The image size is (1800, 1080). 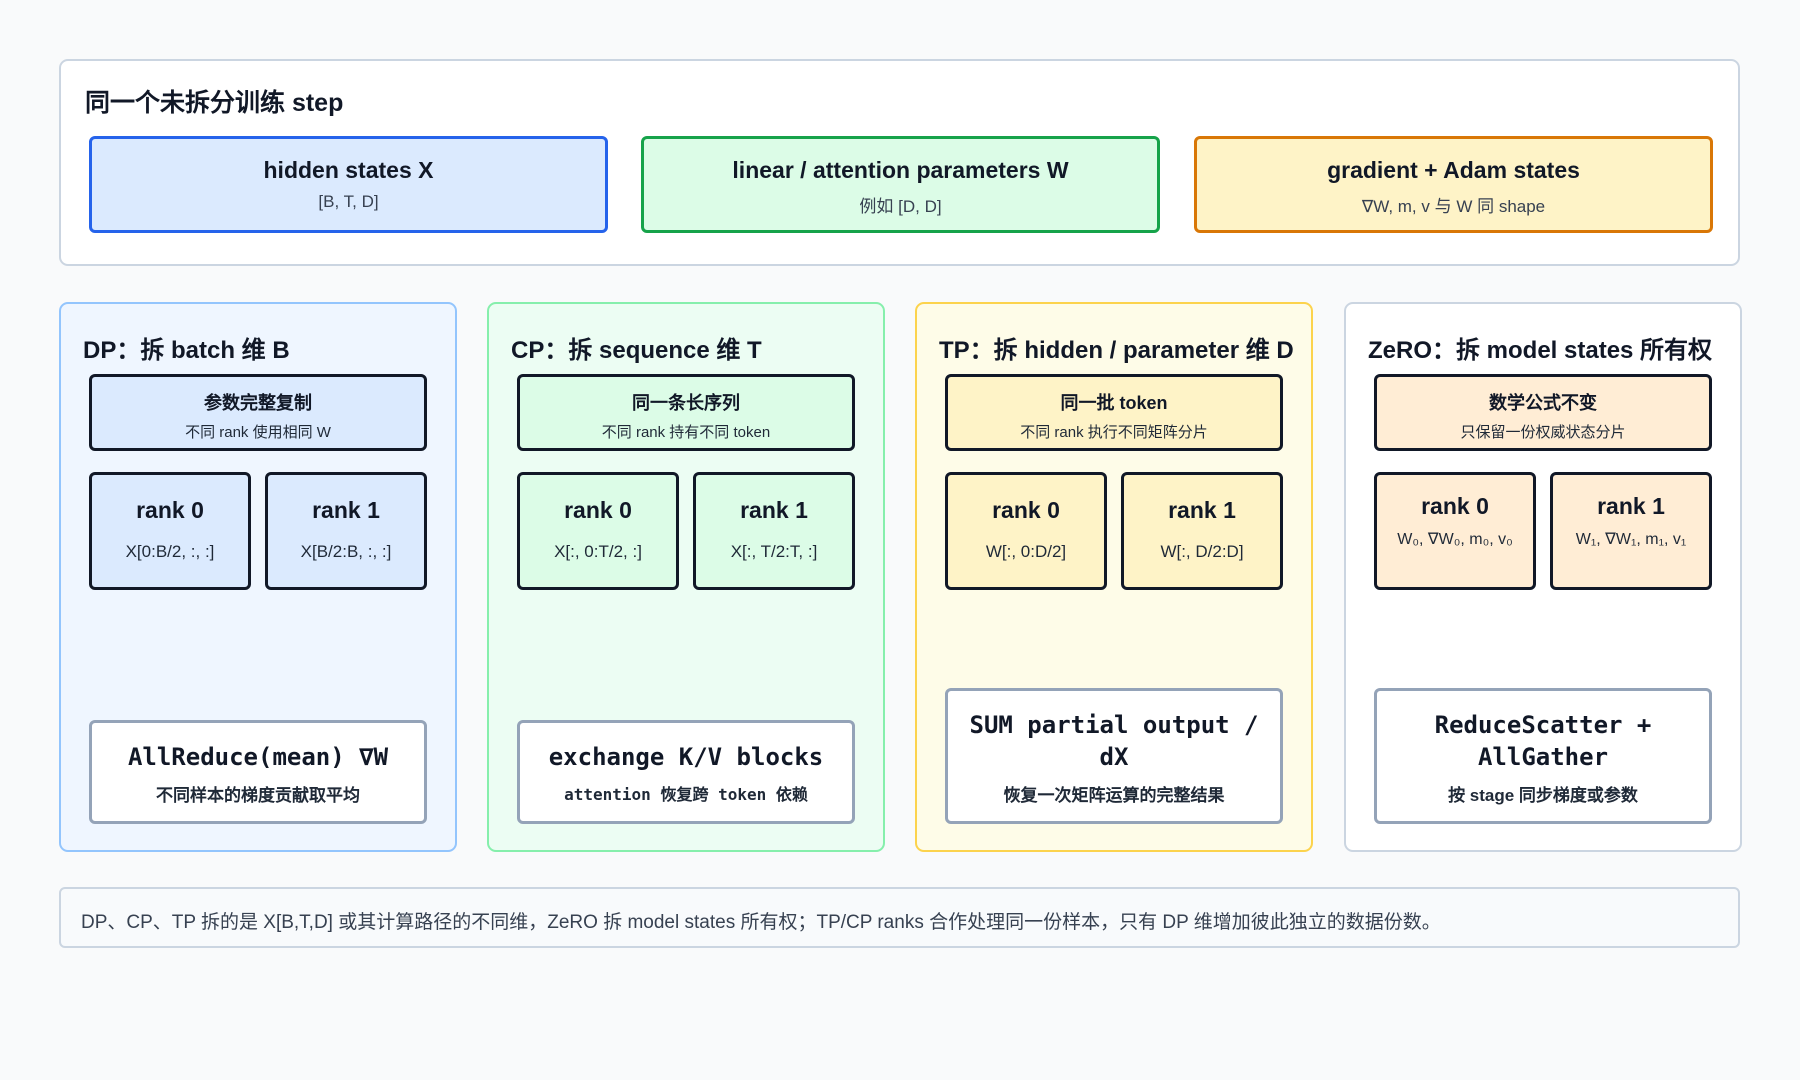 What do you see at coordinates (346, 551) in the screenshot?
I see `dp-rank-1-slice: X[B/2:B, :, :]` at bounding box center [346, 551].